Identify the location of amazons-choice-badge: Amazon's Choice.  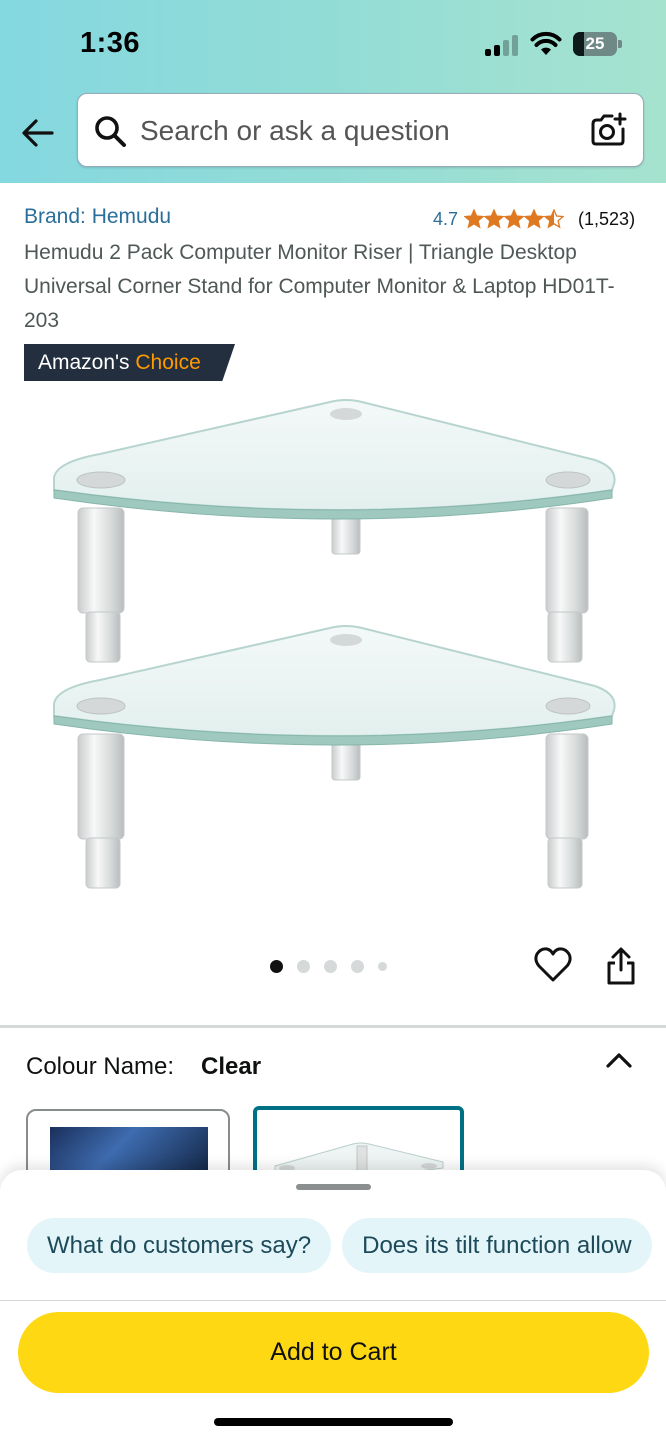
(129, 362).